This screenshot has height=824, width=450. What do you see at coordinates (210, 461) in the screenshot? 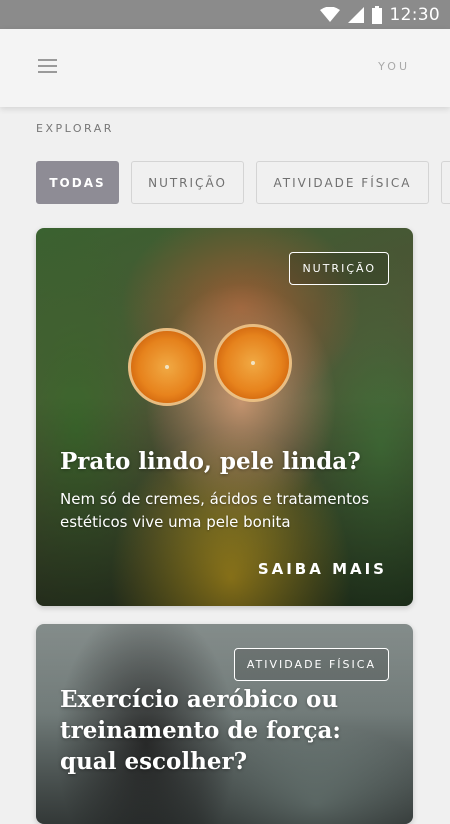
I see `card-title: Prato lindo, pele linda?` at bounding box center [210, 461].